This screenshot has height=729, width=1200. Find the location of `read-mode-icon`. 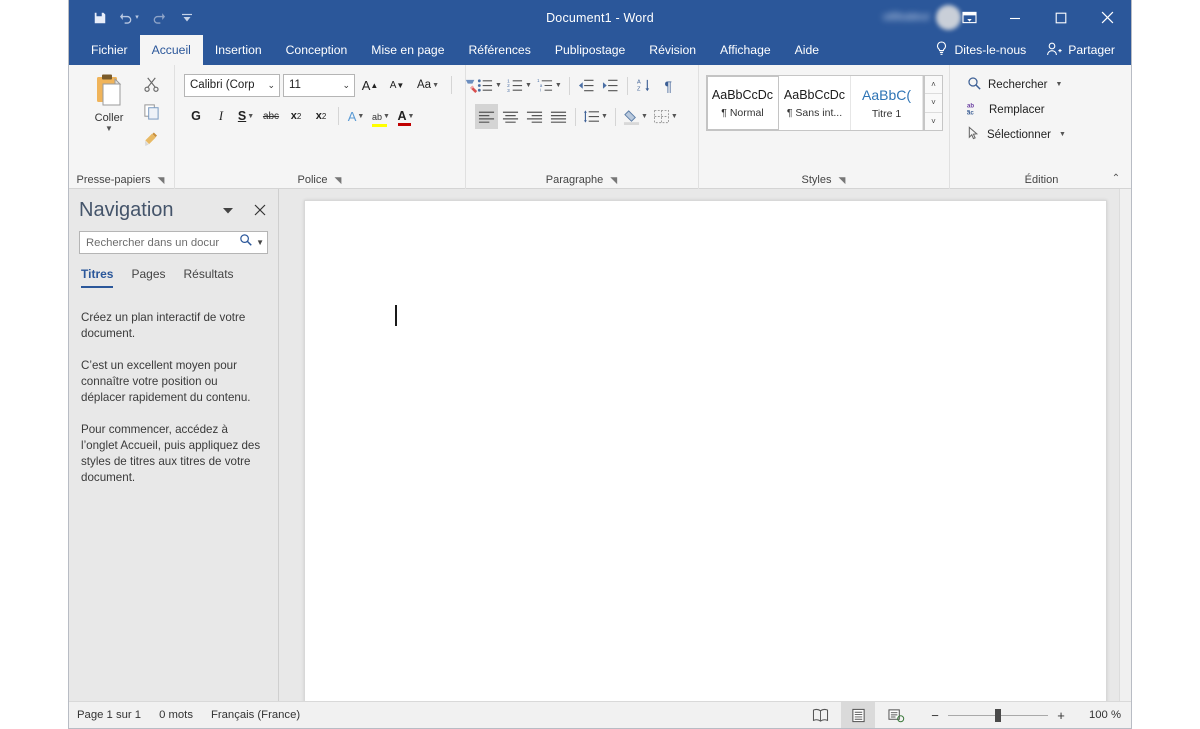

read-mode-icon is located at coordinates (820, 715).